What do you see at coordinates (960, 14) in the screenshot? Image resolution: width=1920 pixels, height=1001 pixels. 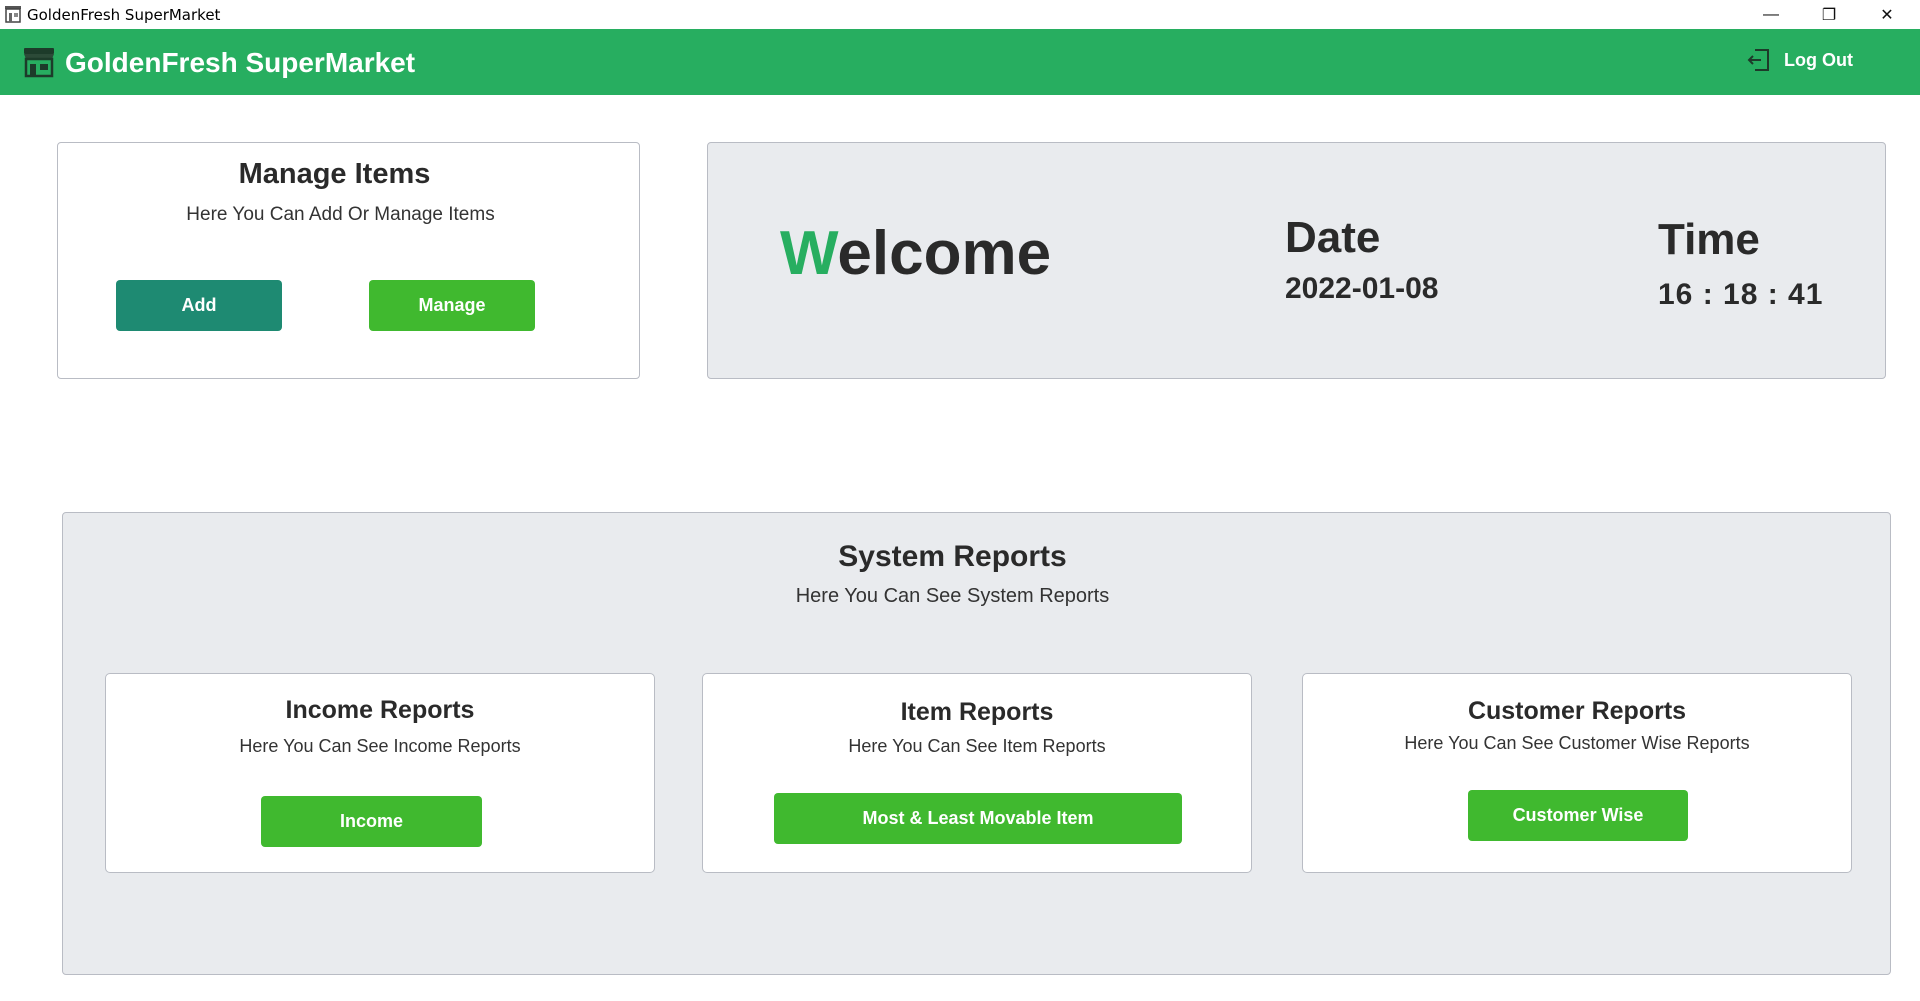 I see `window-titlebar: GoldenFresh SuperMarket — ❐ ✕` at bounding box center [960, 14].